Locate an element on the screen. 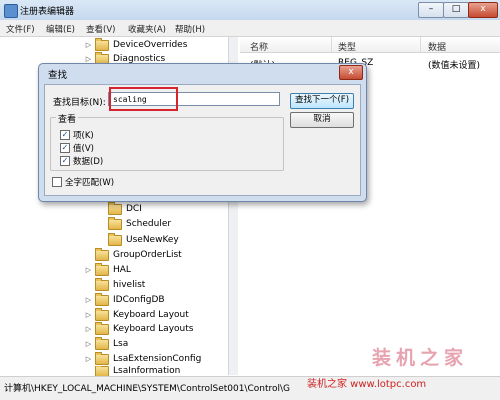 This screenshot has width=500, height=400. find-what-label: 查找目标(N): is located at coordinates (79, 103).